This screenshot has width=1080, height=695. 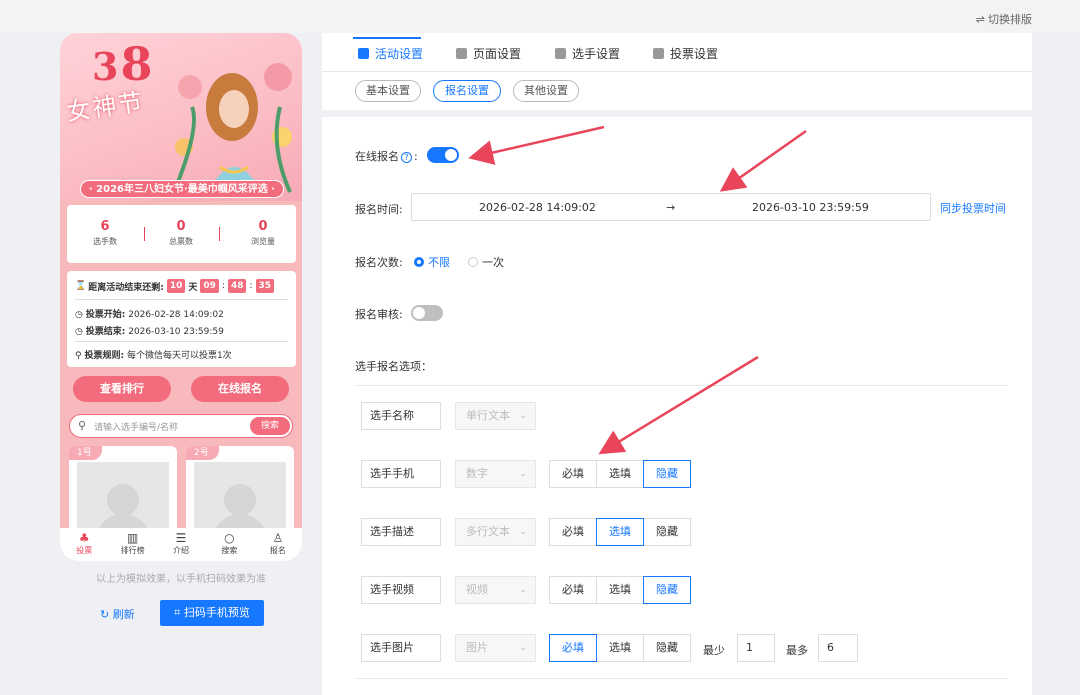 I want to click on refresh-icon: ↻, so click(x=105, y=614).